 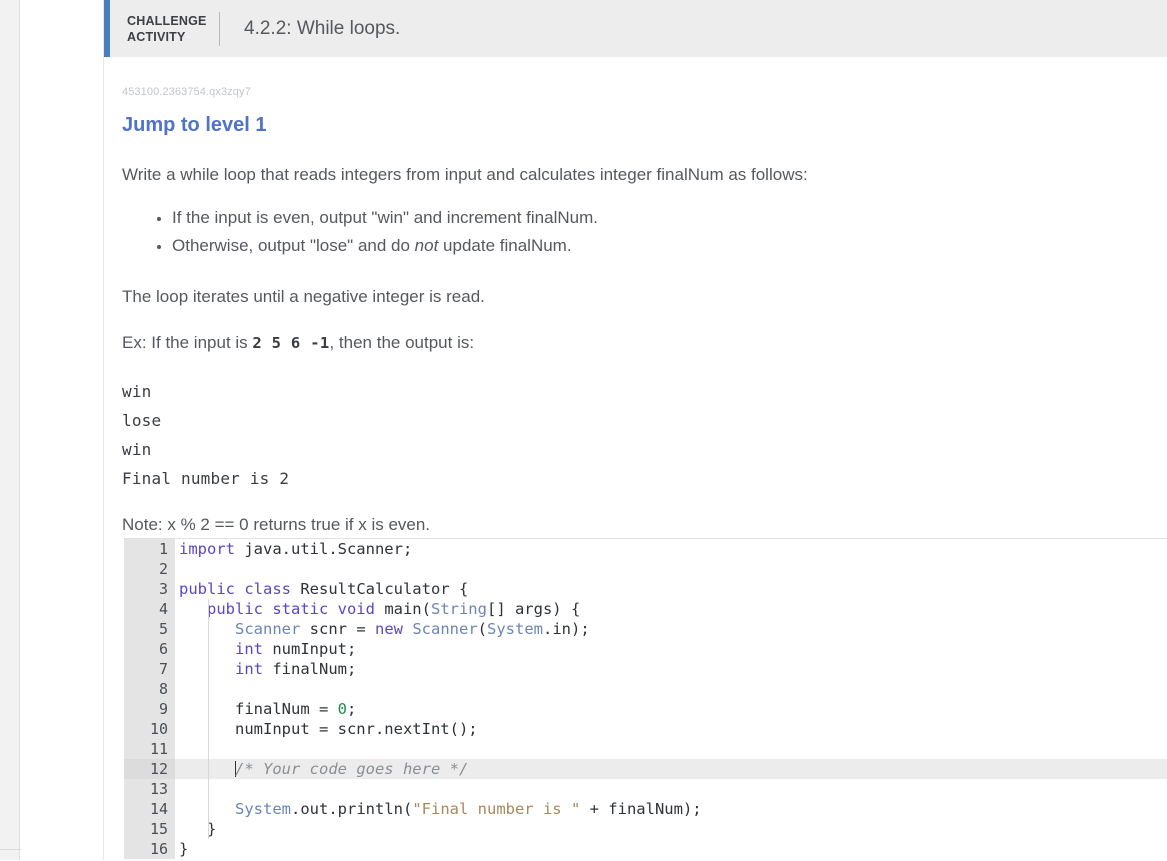 I want to click on line-number: 6, so click(x=149, y=649).